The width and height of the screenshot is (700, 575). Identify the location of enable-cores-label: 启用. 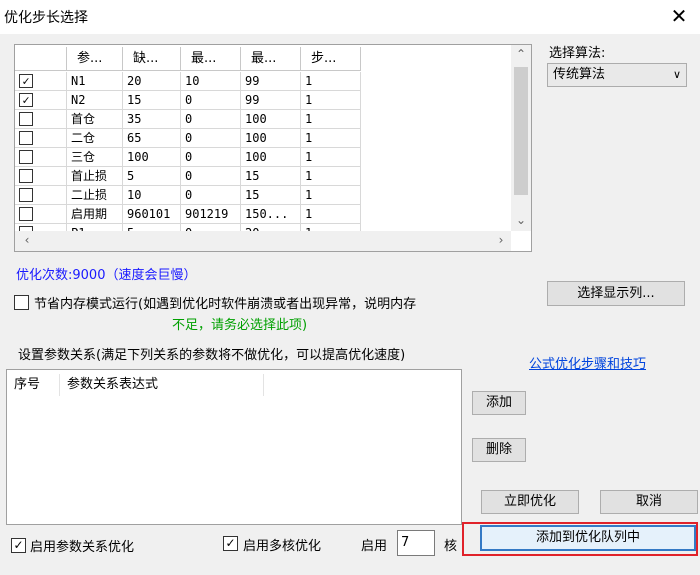
(374, 546).